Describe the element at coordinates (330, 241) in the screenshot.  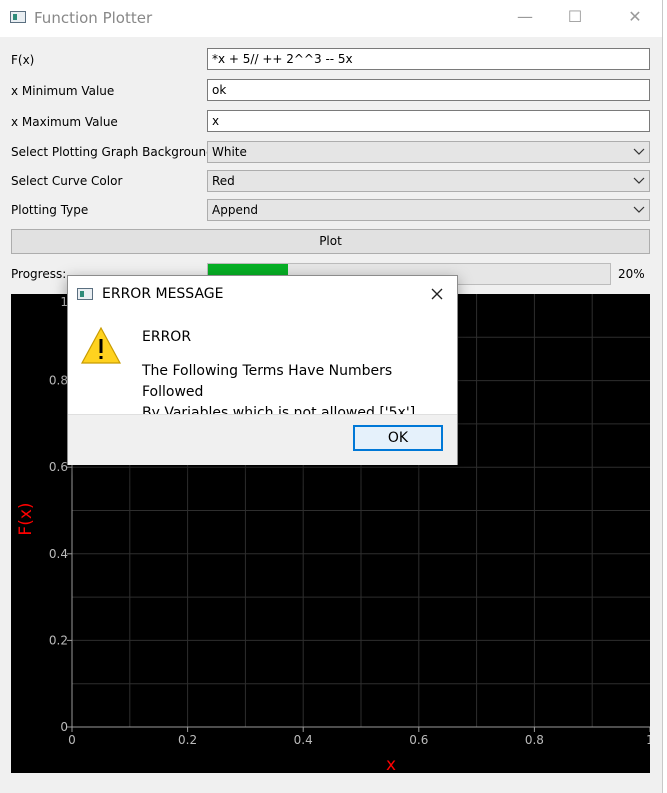
I see `plot-button: Plot` at that location.